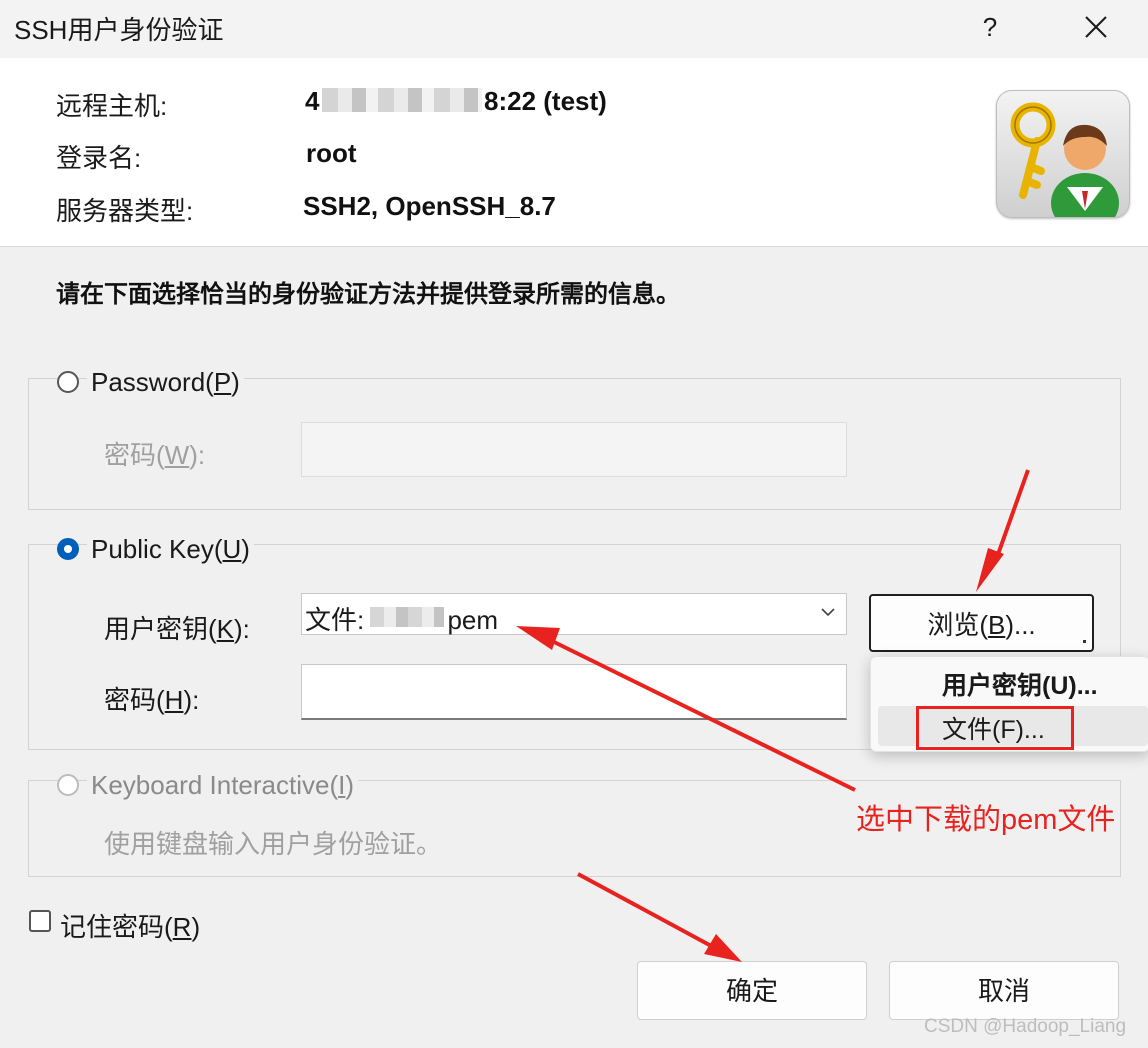 This screenshot has height=1048, width=1148. Describe the element at coordinates (1003, 530) in the screenshot. I see `arrow-to-browse` at that location.